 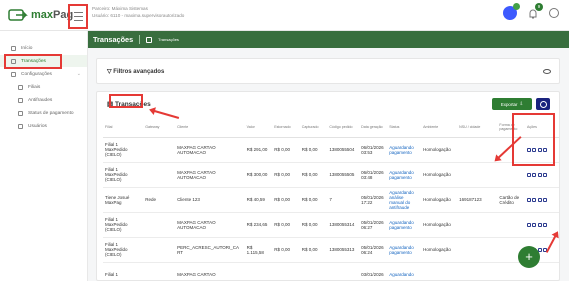 What do you see at coordinates (43, 100) in the screenshot?
I see `sidebar-item-antifraudes: Antifraudes` at bounding box center [43, 100].